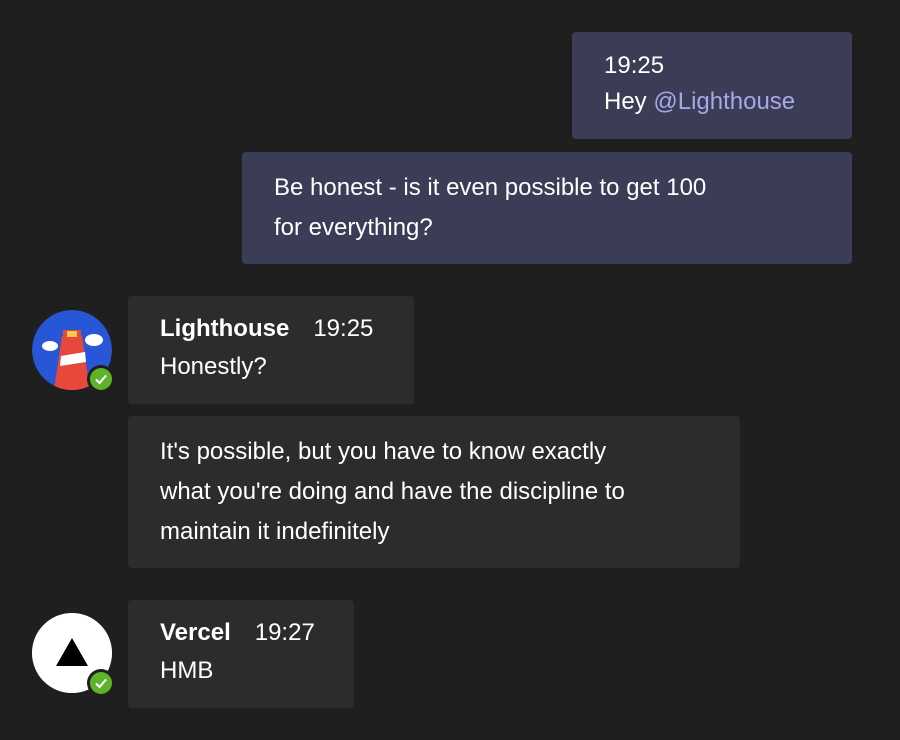 The image size is (900, 740). I want to click on message-text-line: for everything?, so click(353, 227).